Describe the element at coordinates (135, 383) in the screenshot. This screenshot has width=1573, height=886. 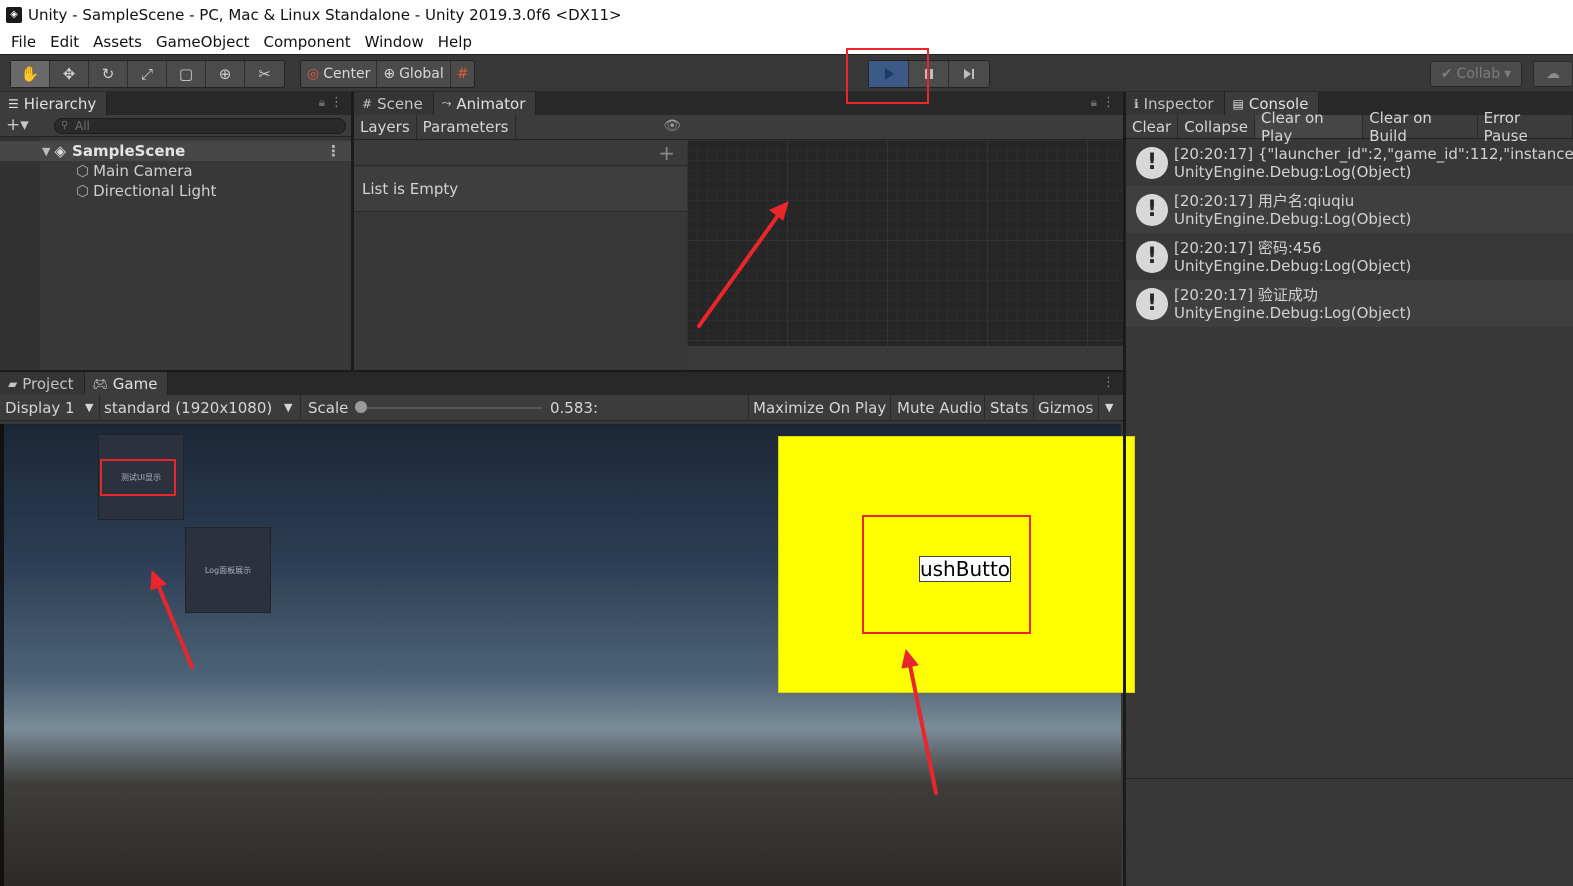
I see `game-tab-label: Game` at that location.